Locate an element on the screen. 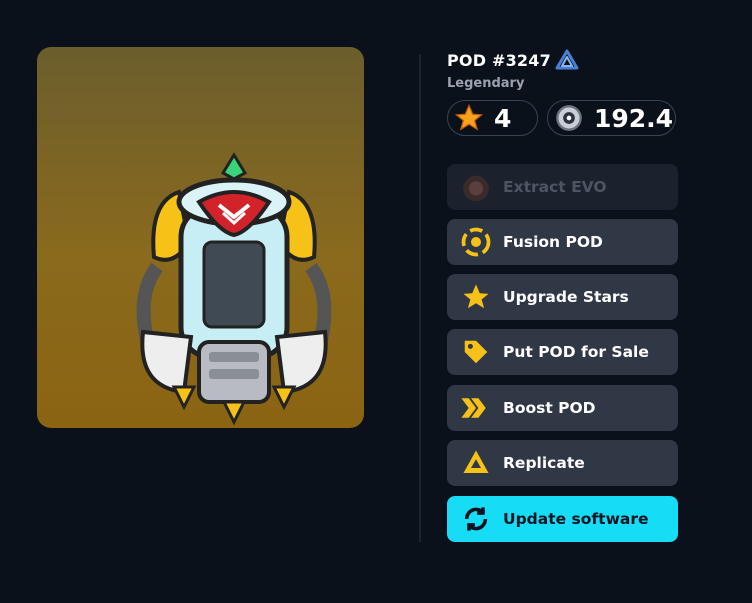 The height and width of the screenshot is (603, 752). divider is located at coordinates (420, 298).